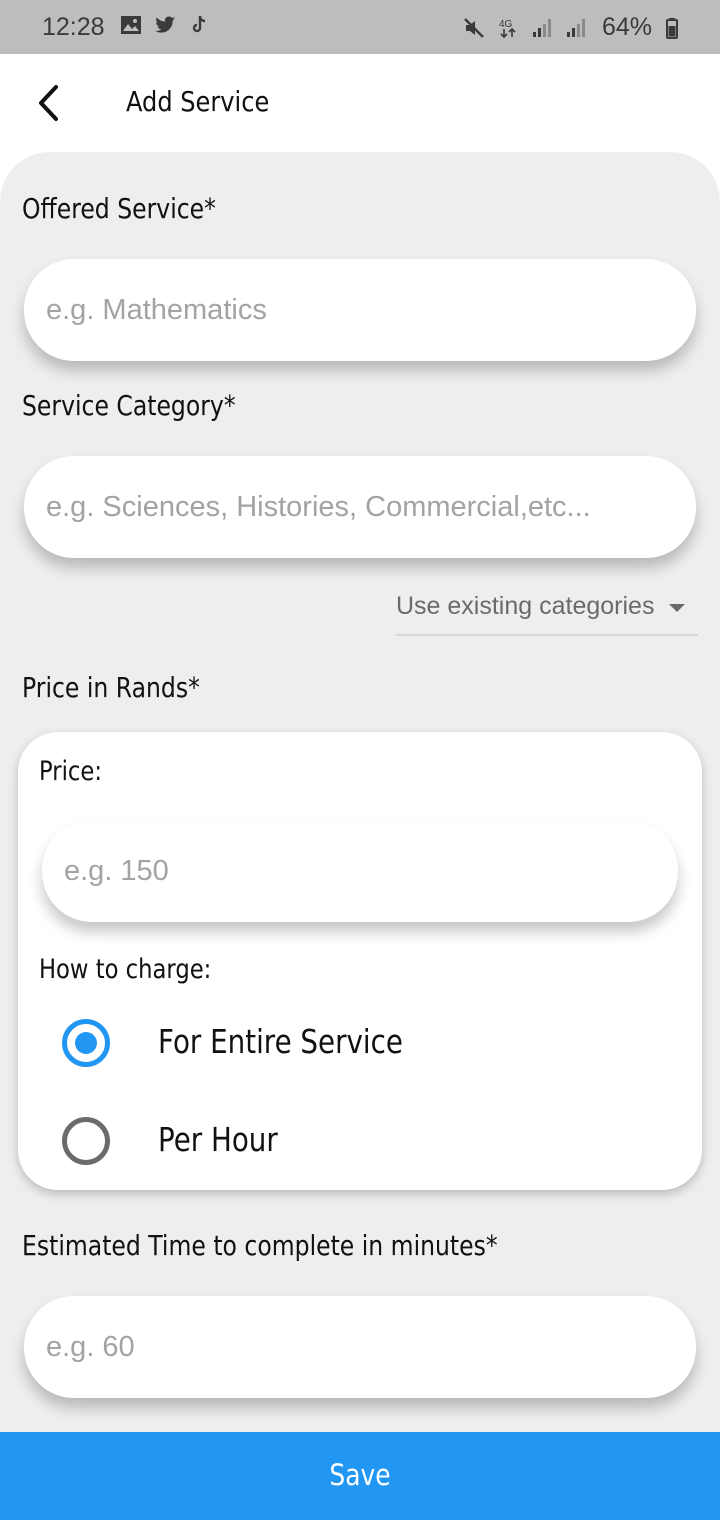 Image resolution: width=720 pixels, height=1520 pixels. Describe the element at coordinates (111, 687) in the screenshot. I see `price-section-label: Price in Rands*` at that location.